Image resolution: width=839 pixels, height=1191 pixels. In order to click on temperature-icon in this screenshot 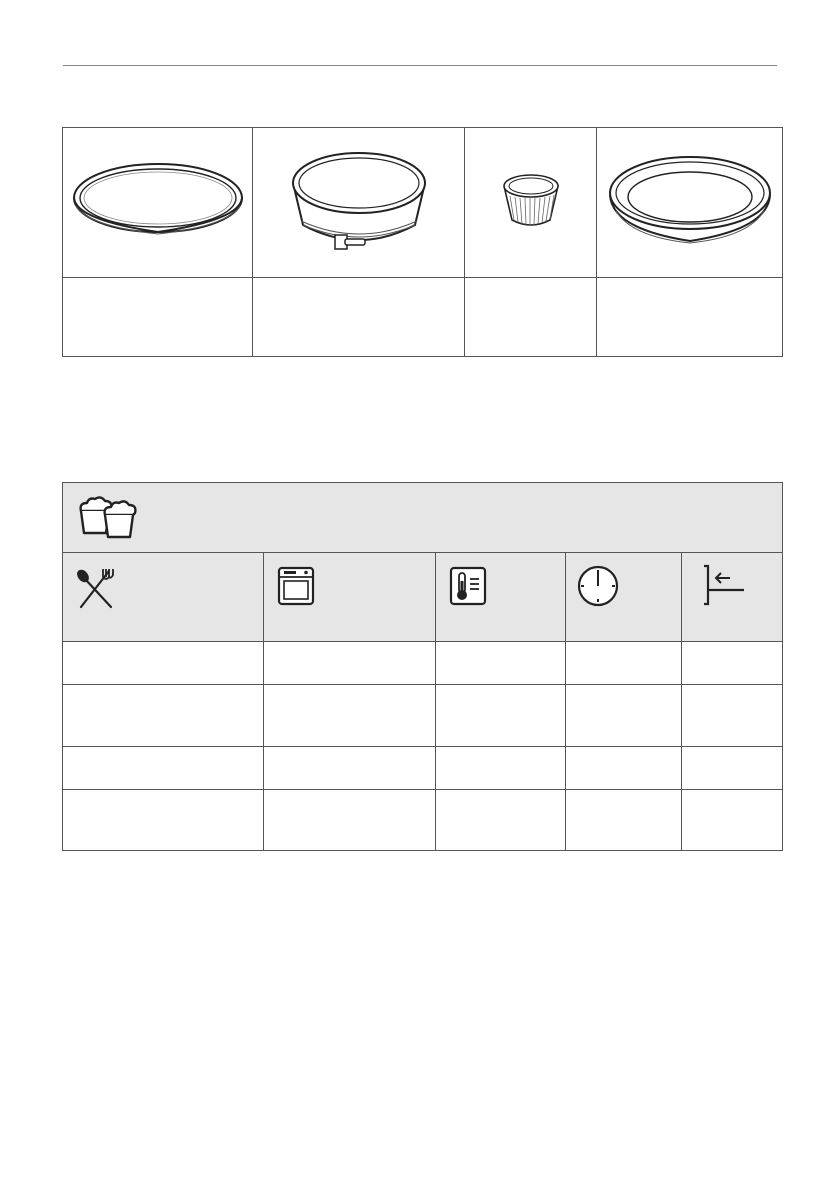, I will do `click(468, 586)`.